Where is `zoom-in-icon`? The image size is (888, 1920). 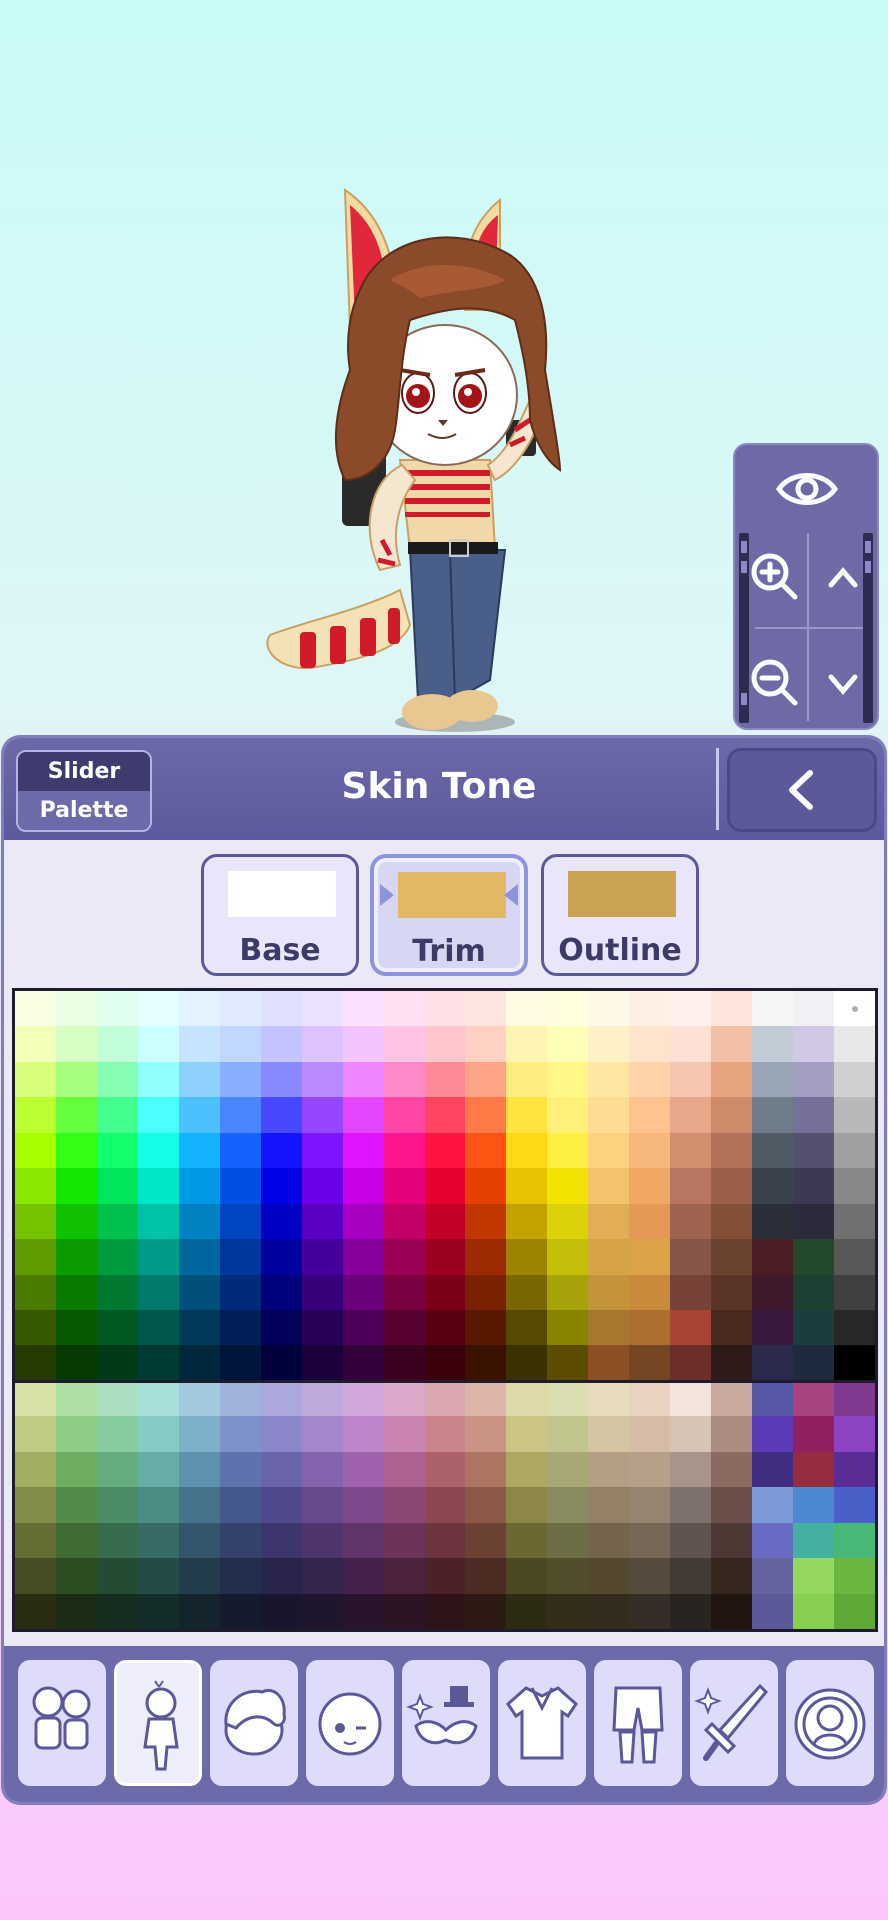
zoom-in-icon is located at coordinates (775, 577).